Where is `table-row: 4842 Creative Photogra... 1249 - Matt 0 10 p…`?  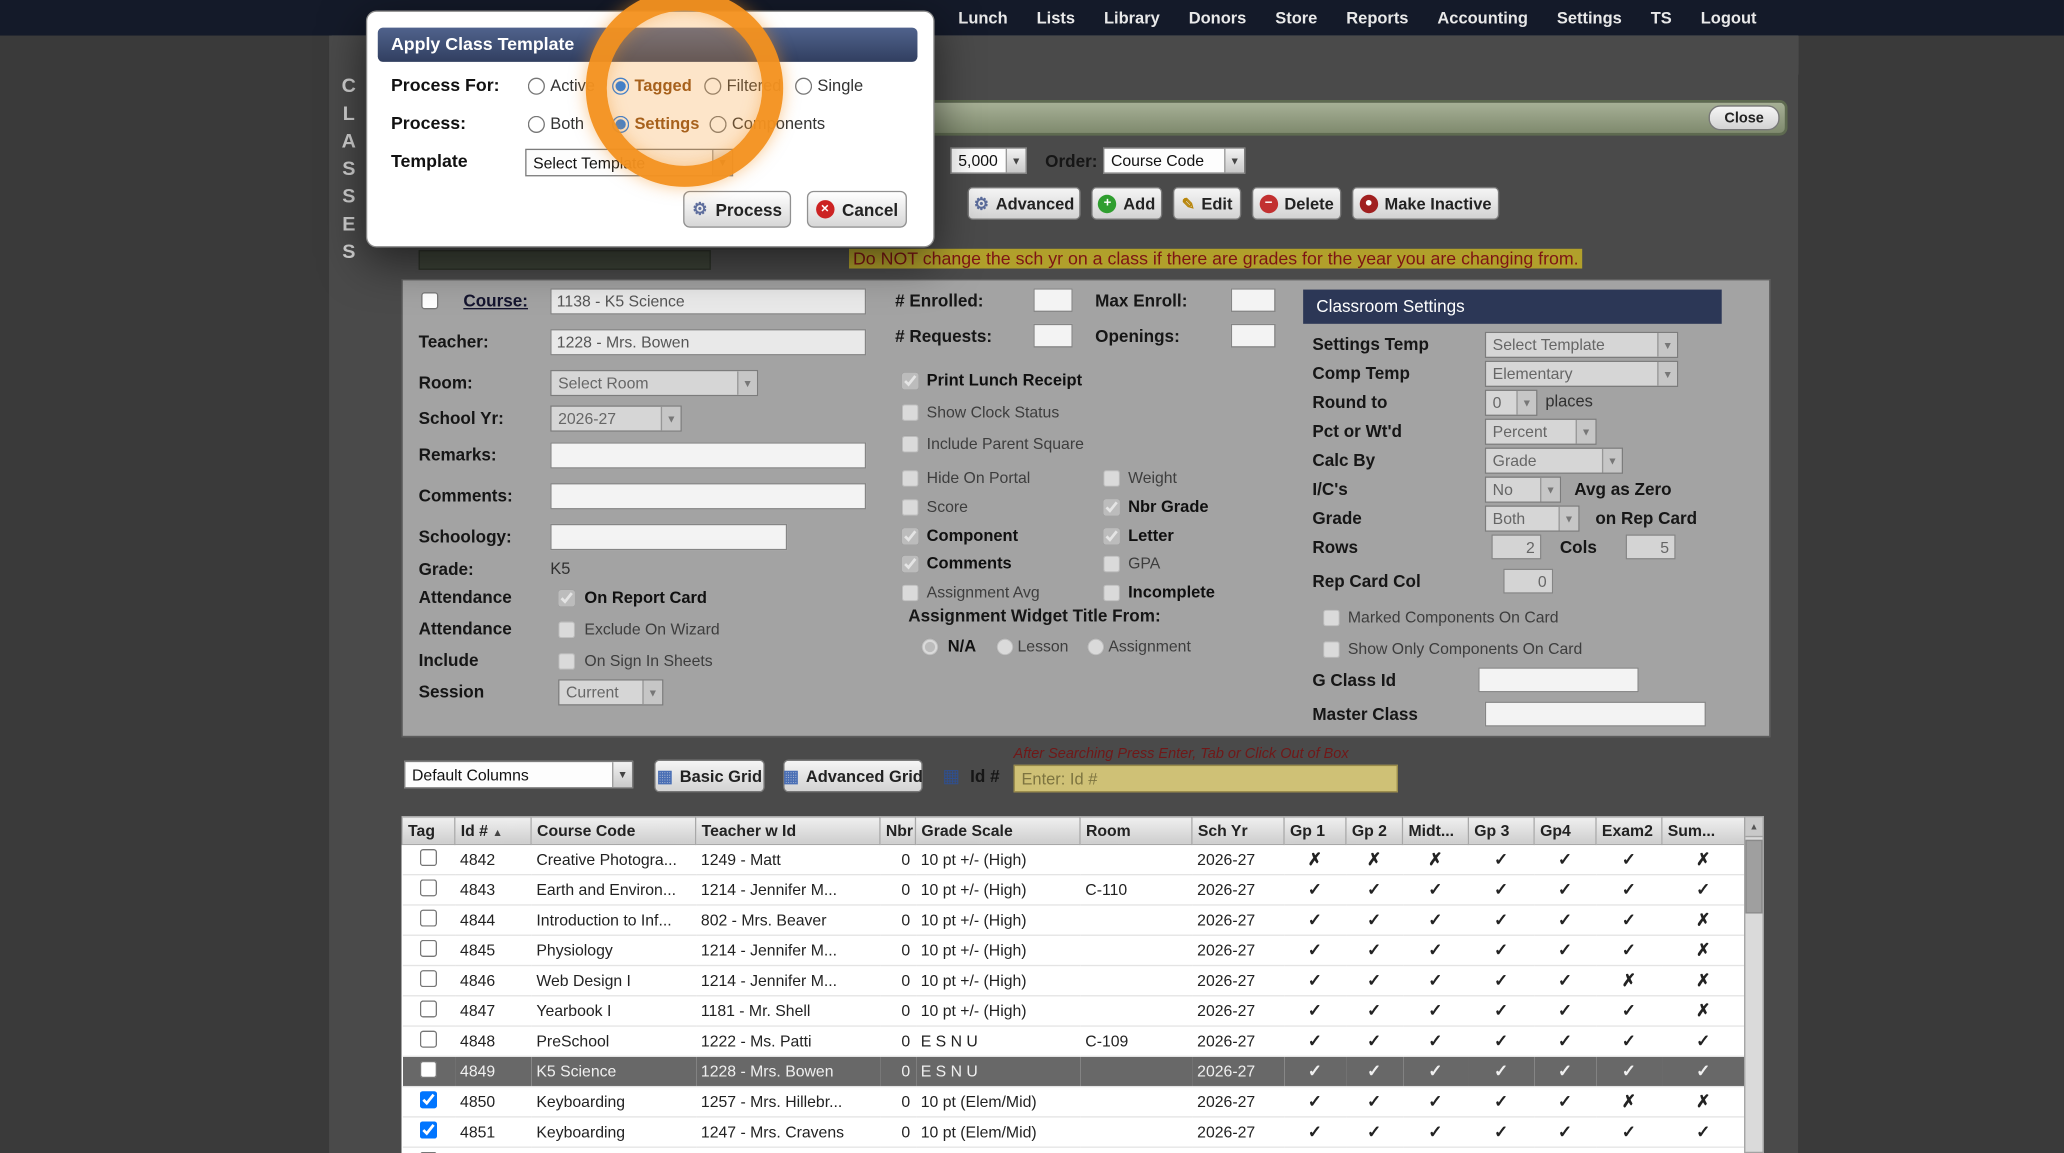 table-row: 4842 Creative Photogra... 1249 - Matt 0 10 p… is located at coordinates (1073, 860).